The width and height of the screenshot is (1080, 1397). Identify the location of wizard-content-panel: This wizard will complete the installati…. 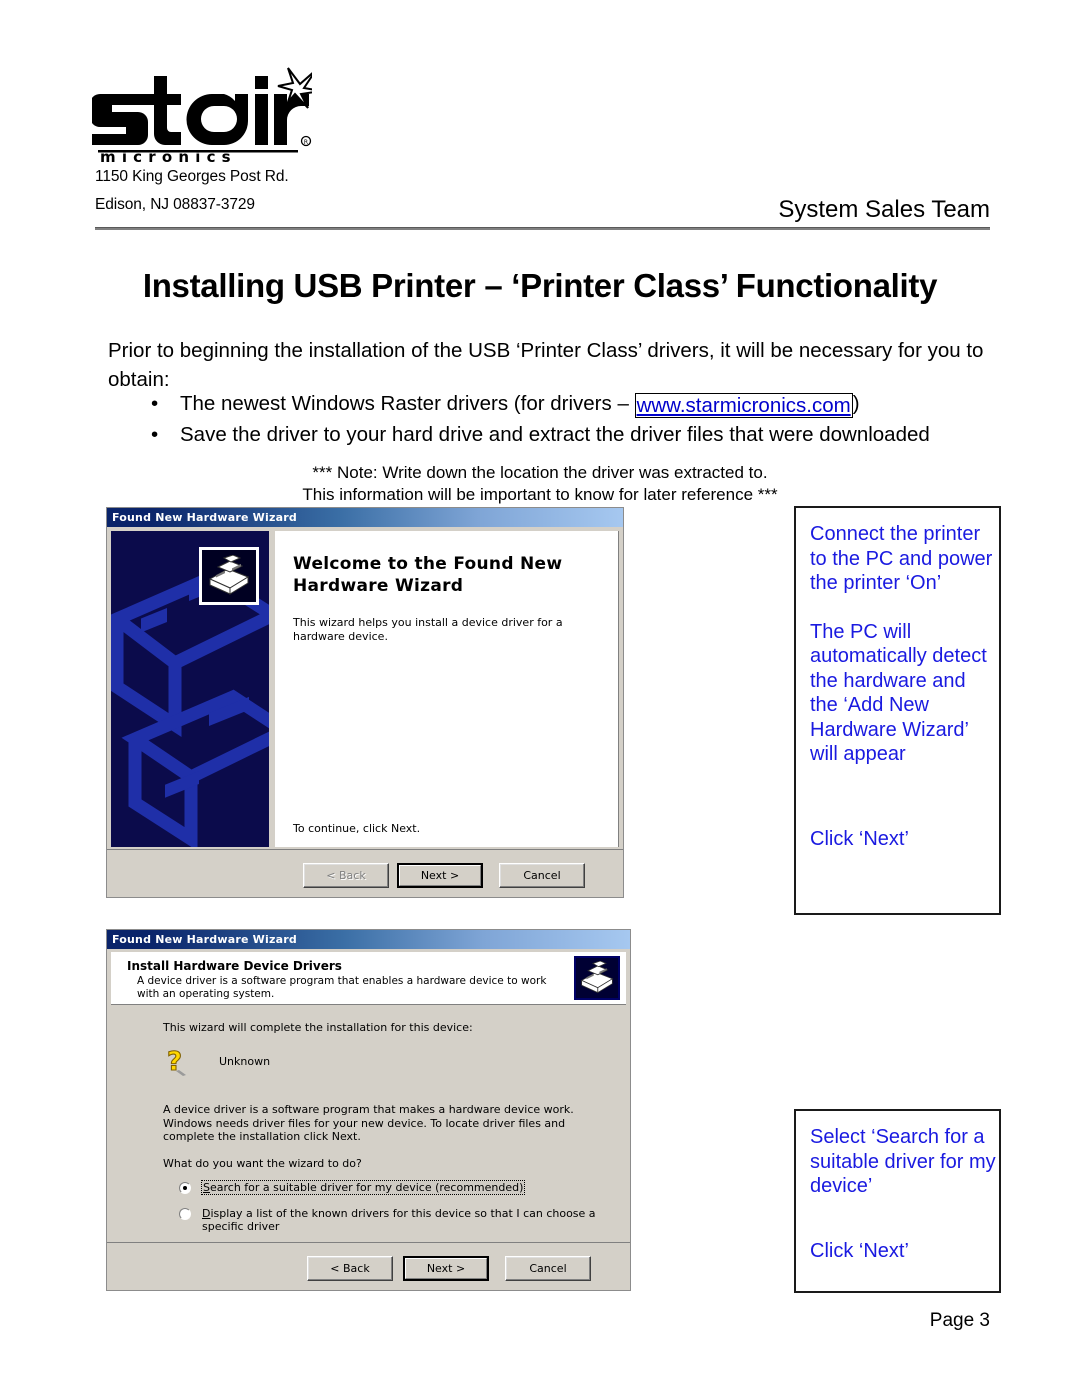
(368, 1123).